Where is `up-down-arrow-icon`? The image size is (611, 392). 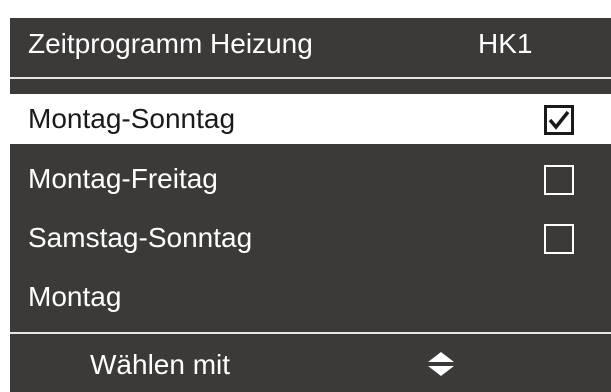
up-down-arrow-icon is located at coordinates (441, 364).